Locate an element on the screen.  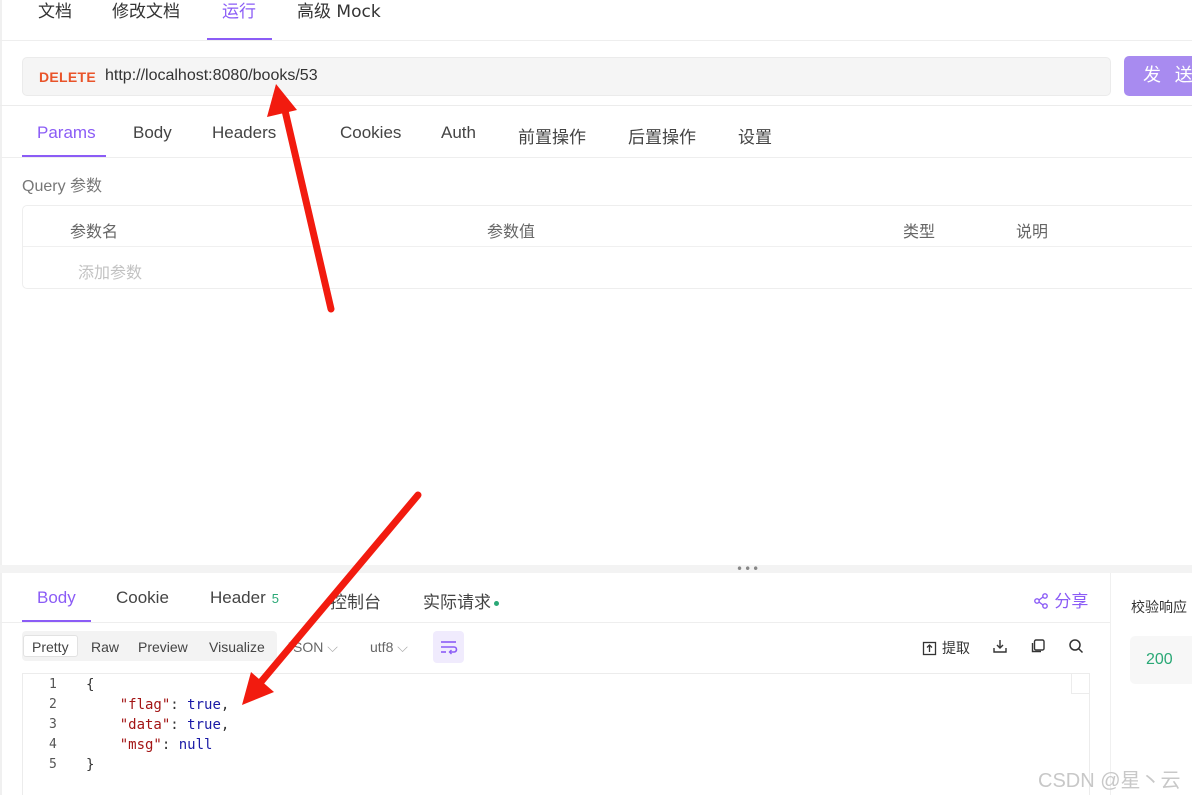
json-key: "msg" is located at coordinates (140, 745).